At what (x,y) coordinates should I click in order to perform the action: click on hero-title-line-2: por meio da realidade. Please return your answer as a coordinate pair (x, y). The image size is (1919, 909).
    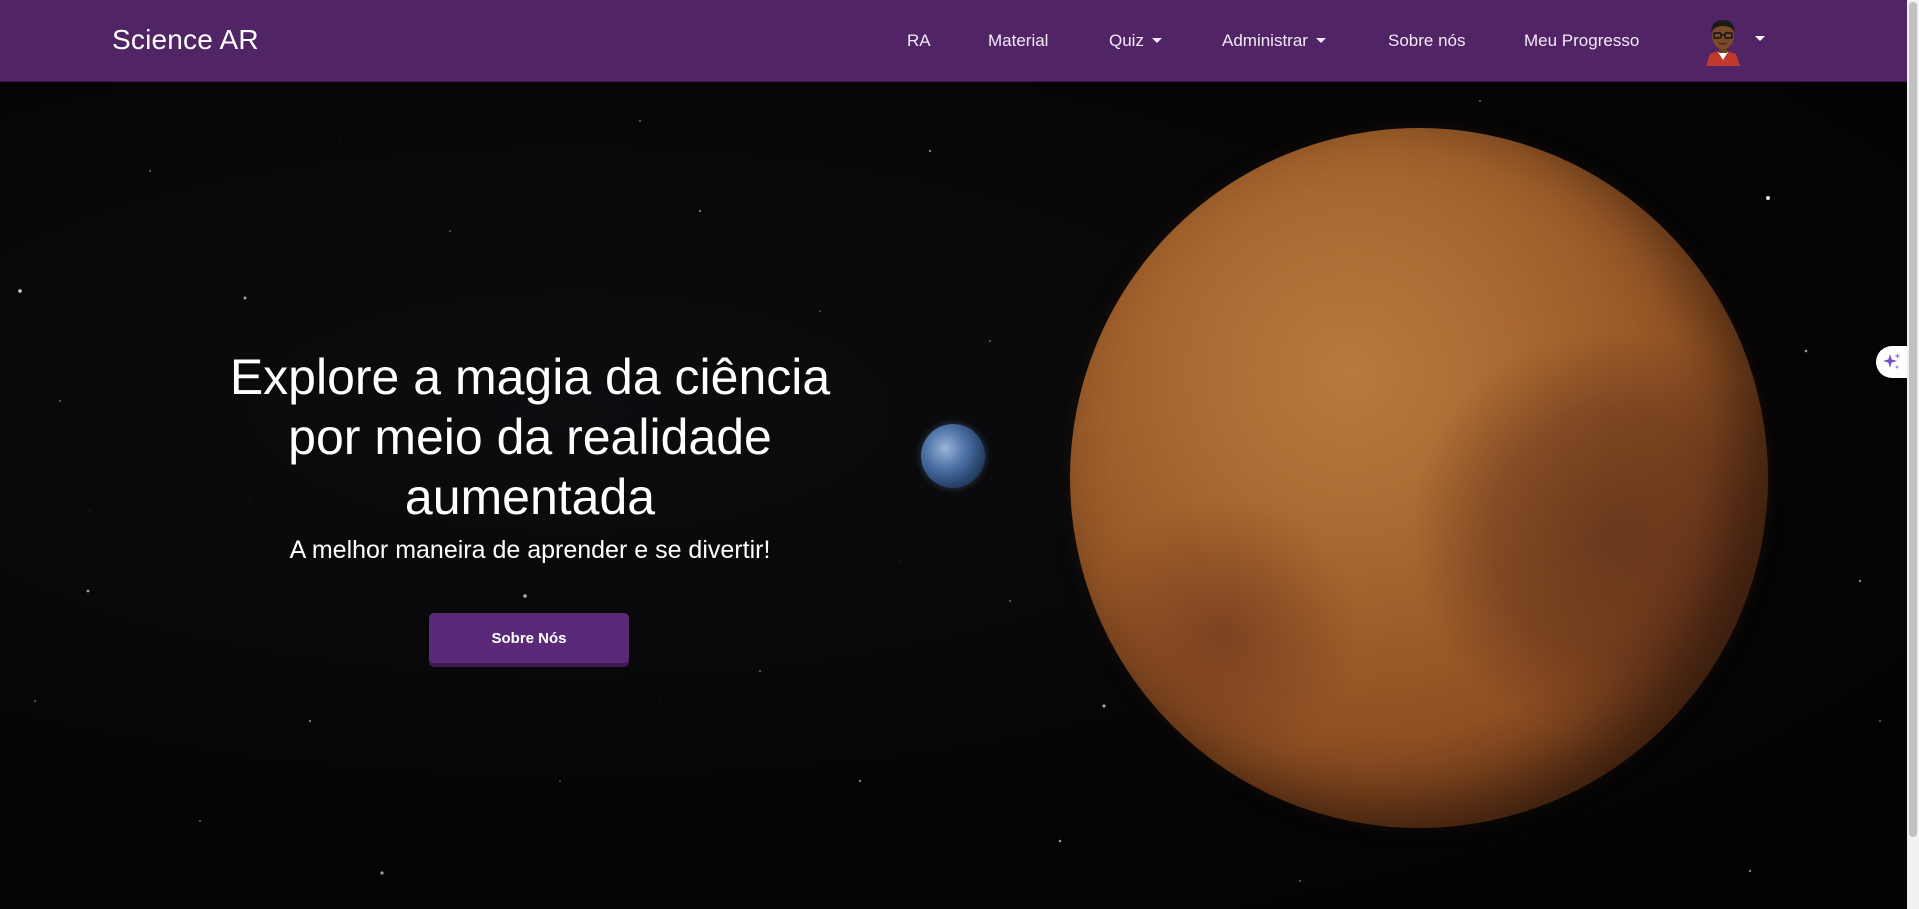
    Looking at the image, I should click on (530, 437).